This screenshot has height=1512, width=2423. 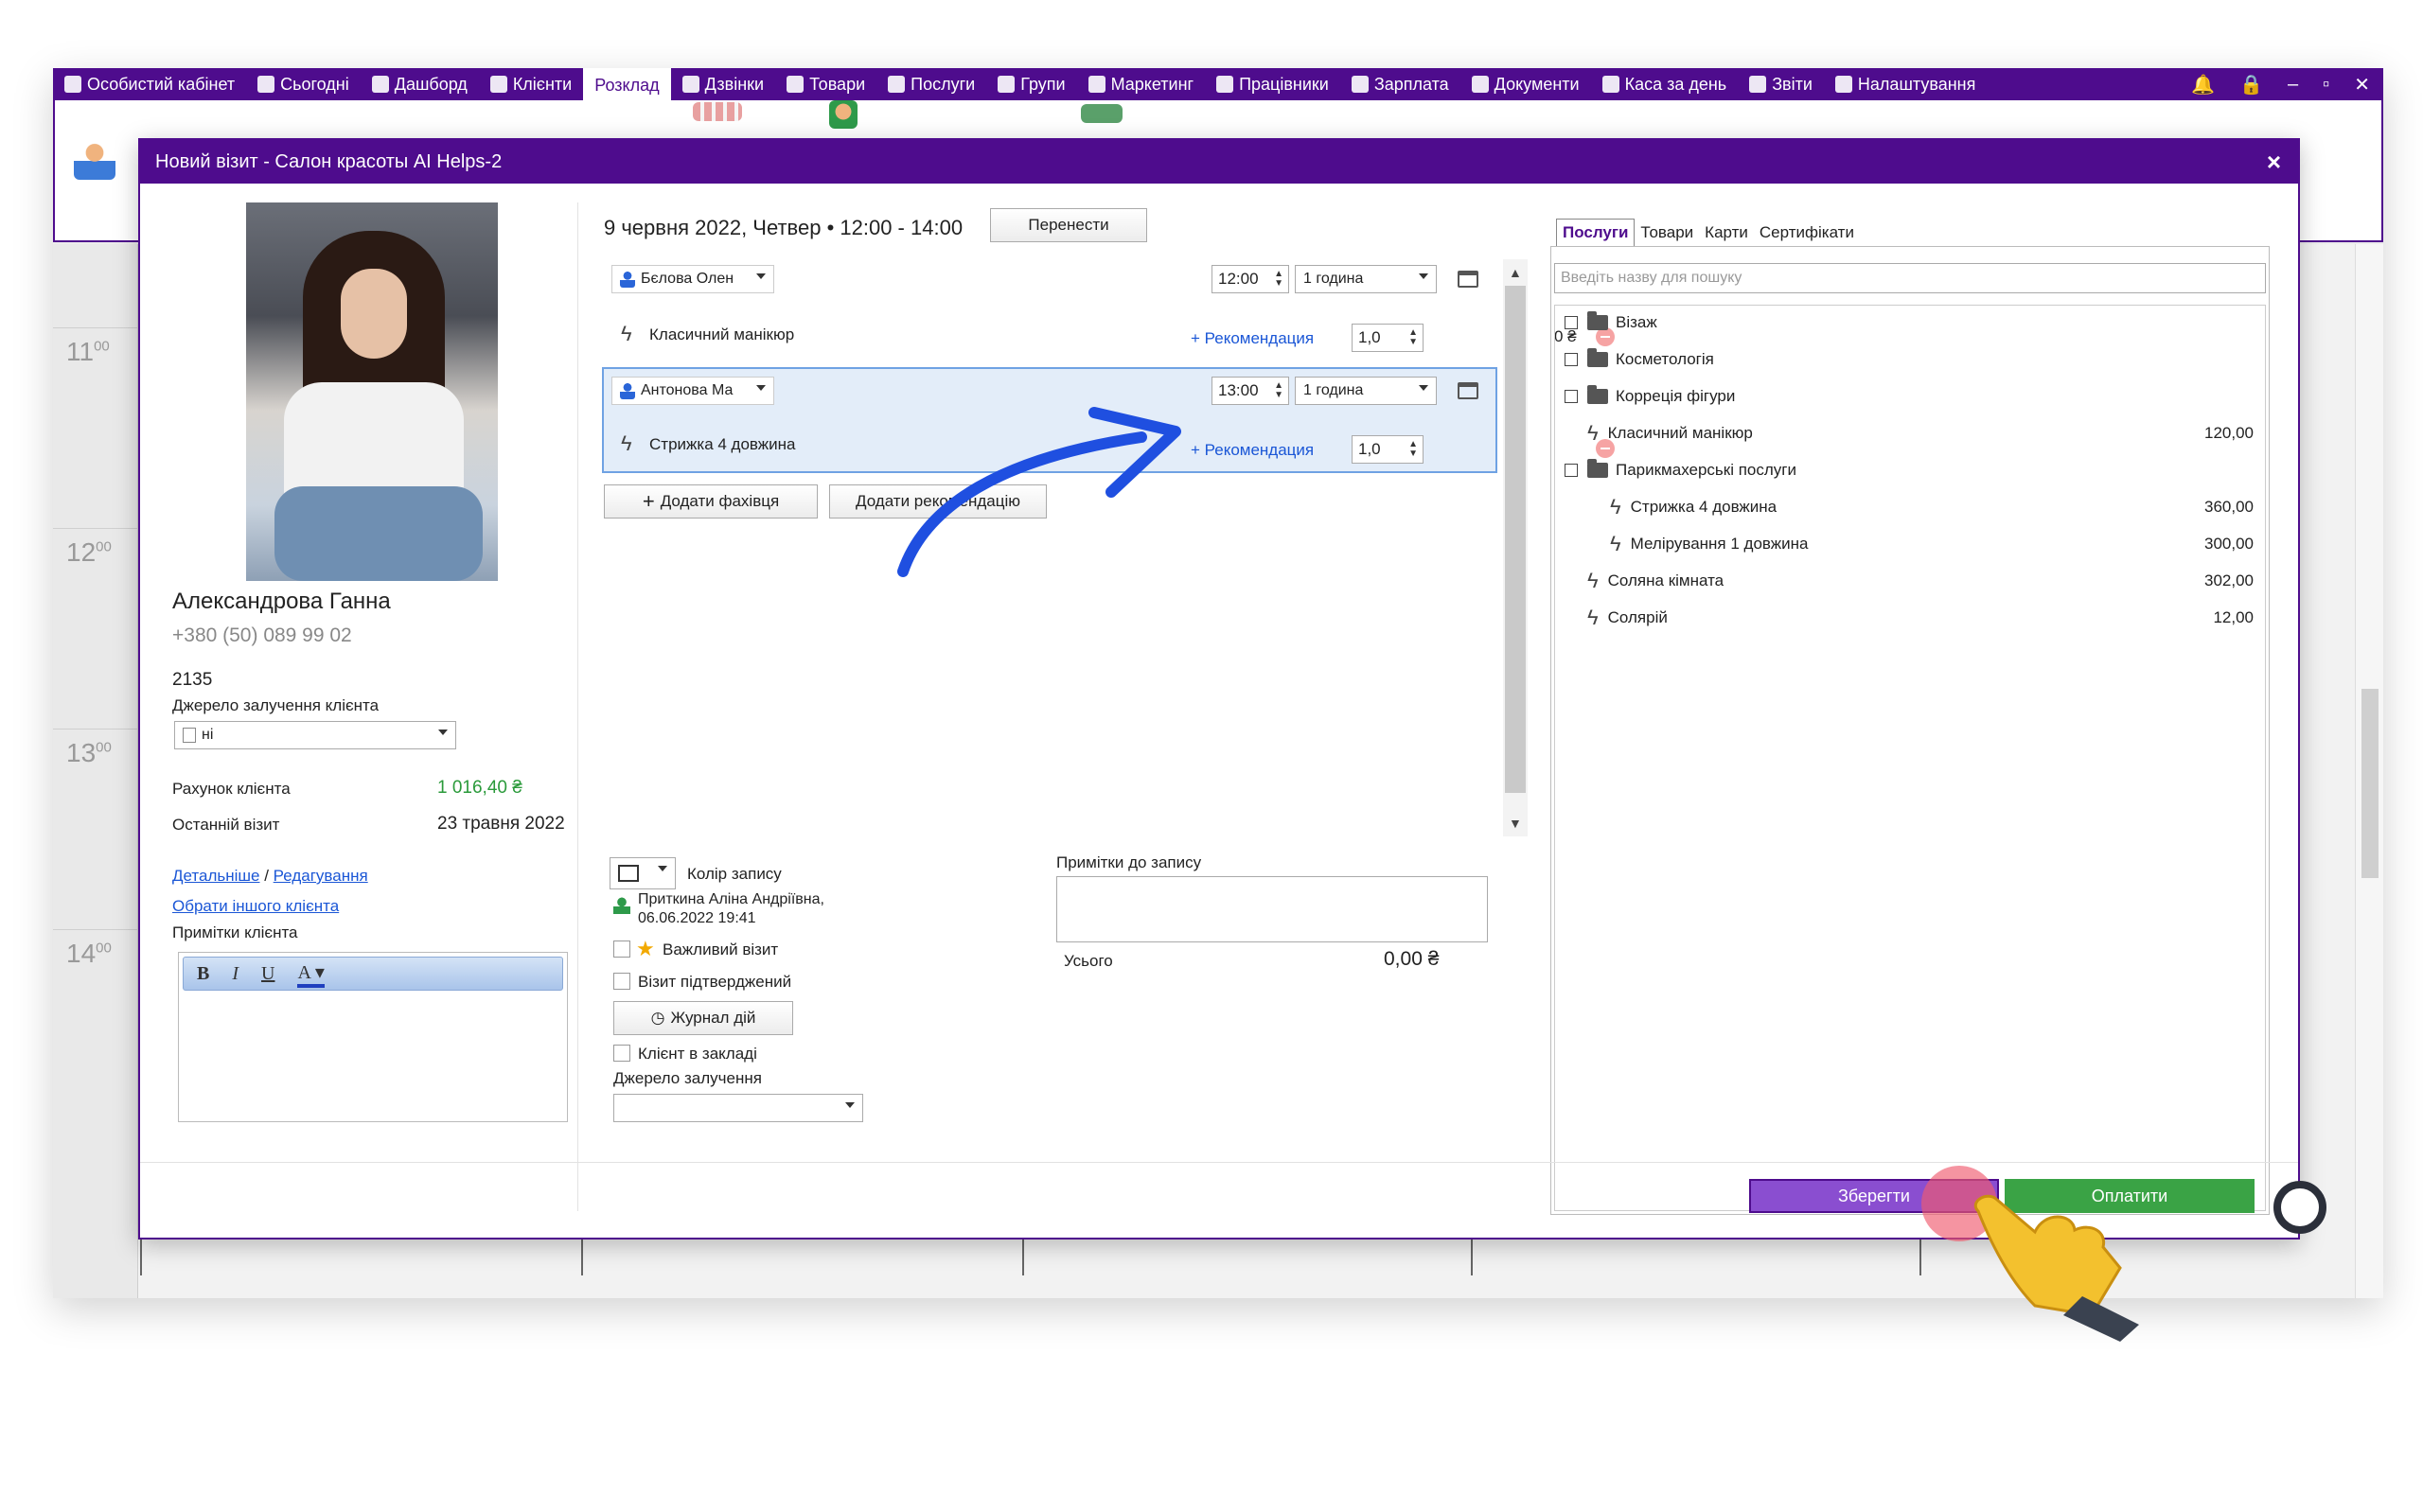 I want to click on start-time-input: 12:00 ▲ ▼, so click(x=1250, y=279).